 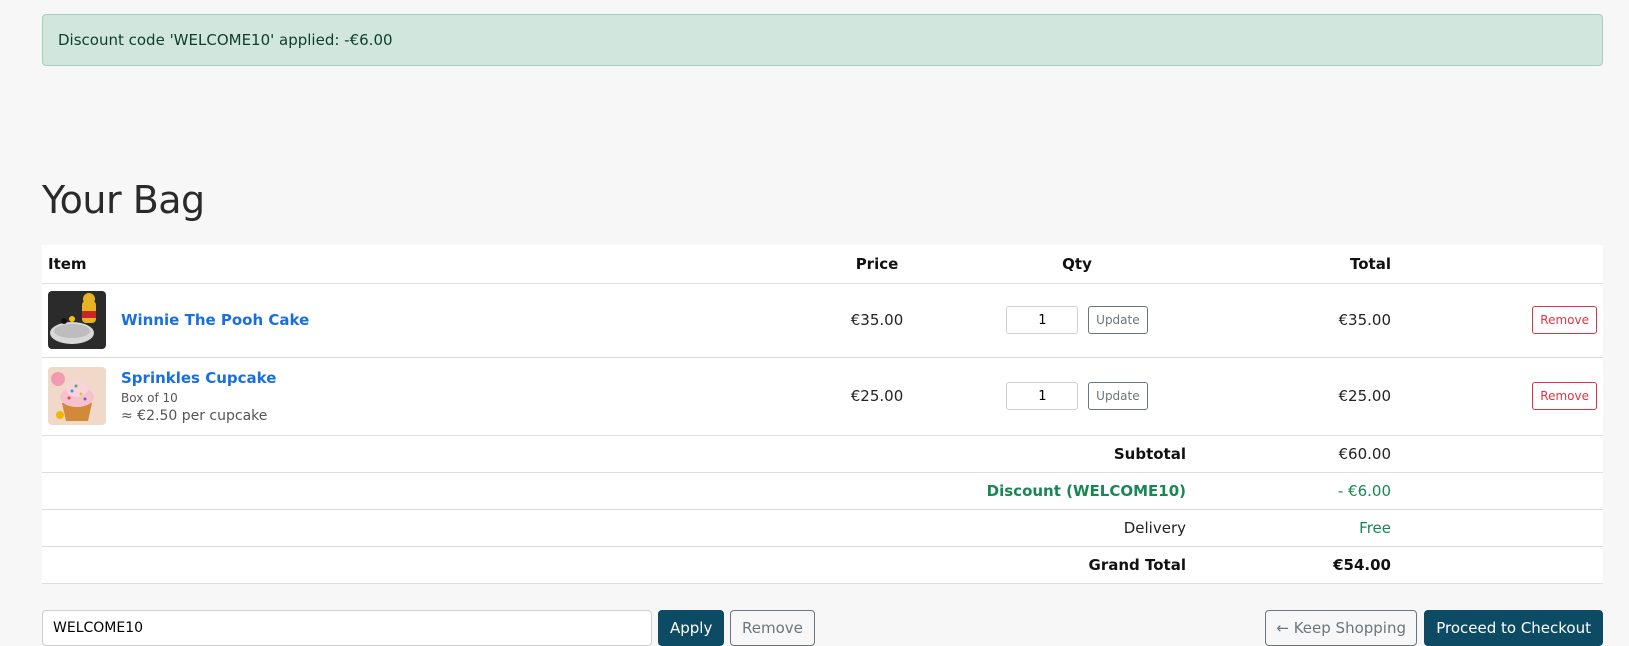 I want to click on proceed-to-checkout-button: Proceed to Checkout, so click(x=1513, y=628).